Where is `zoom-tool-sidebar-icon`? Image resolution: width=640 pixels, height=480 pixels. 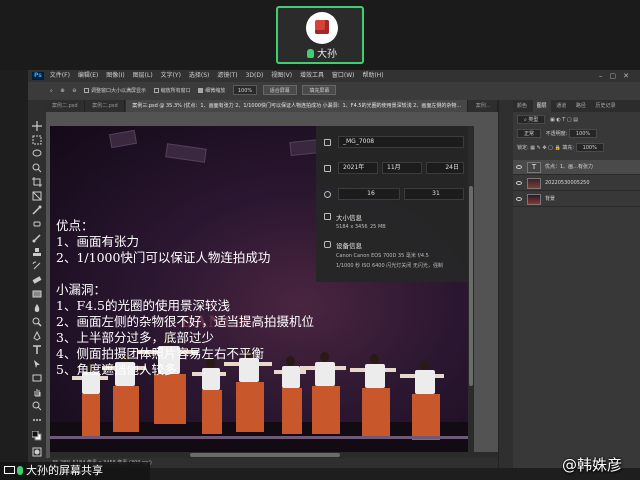
zoom-tool-sidebar-icon is located at coordinates (37, 403).